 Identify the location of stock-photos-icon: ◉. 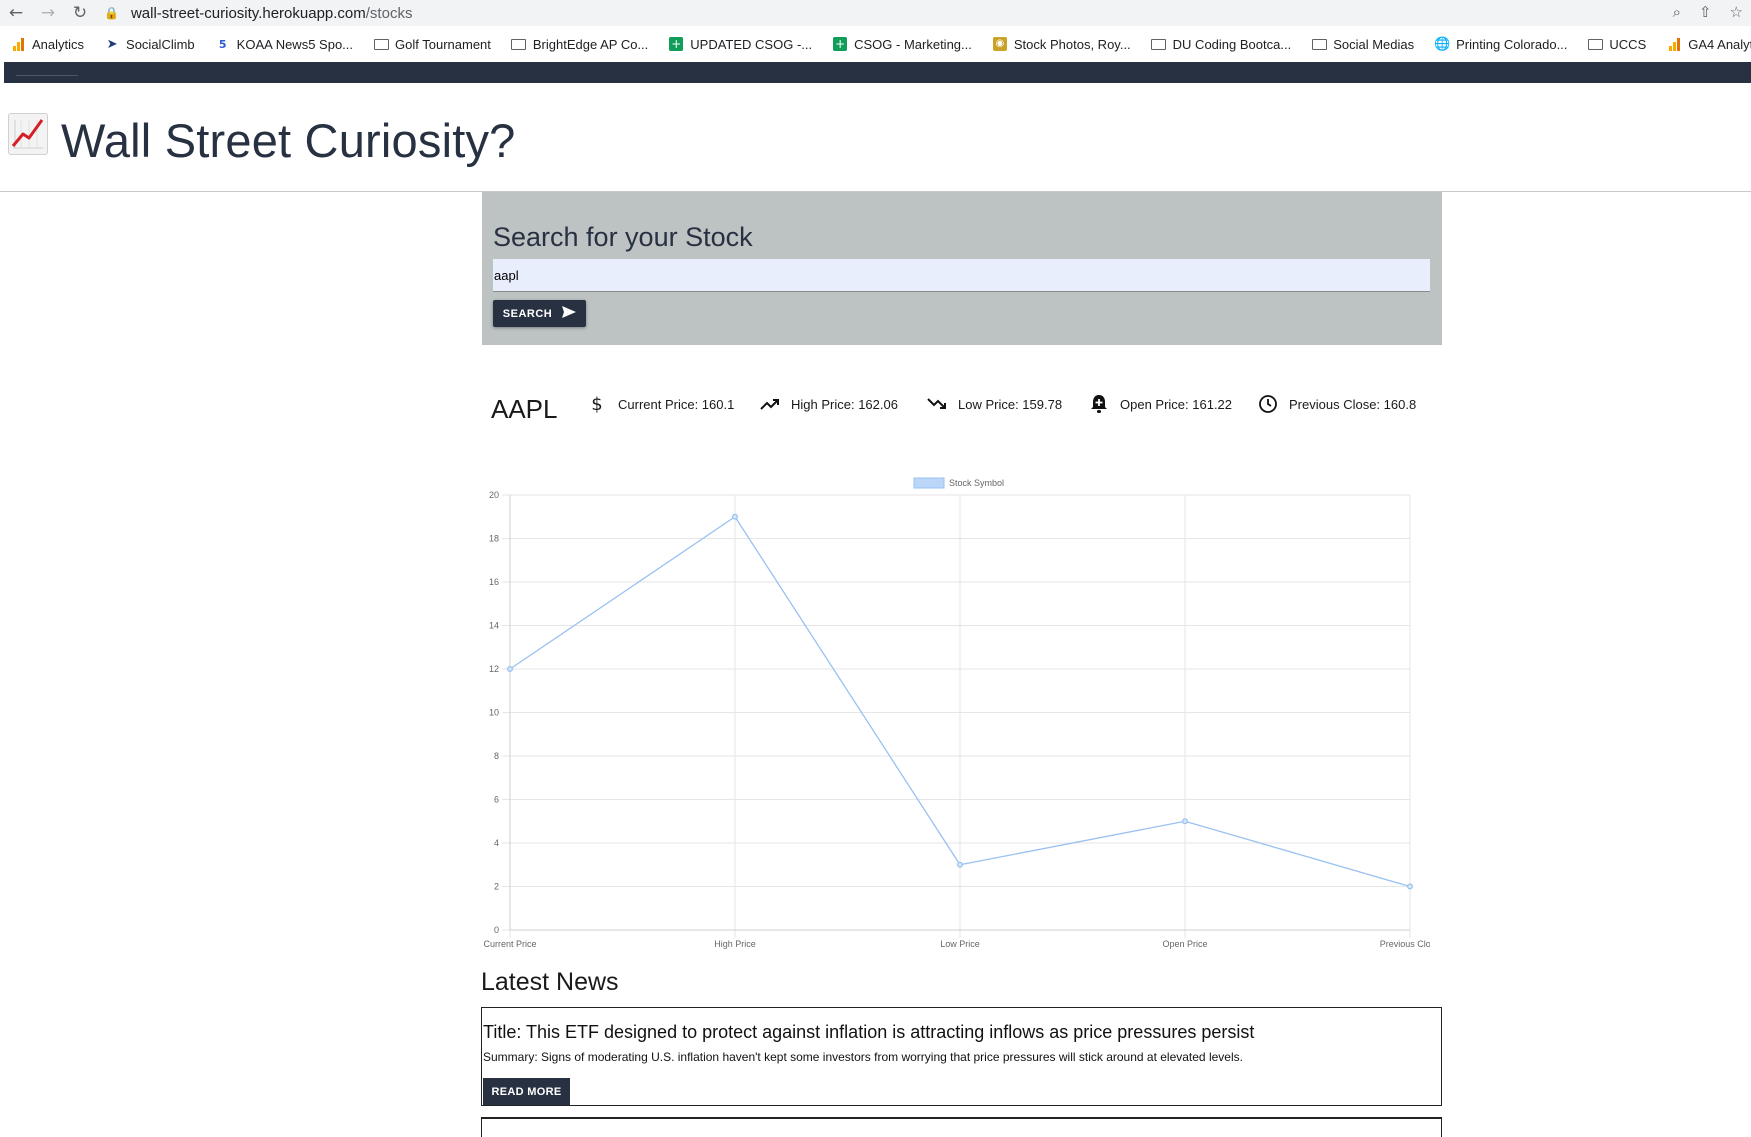
(1000, 44).